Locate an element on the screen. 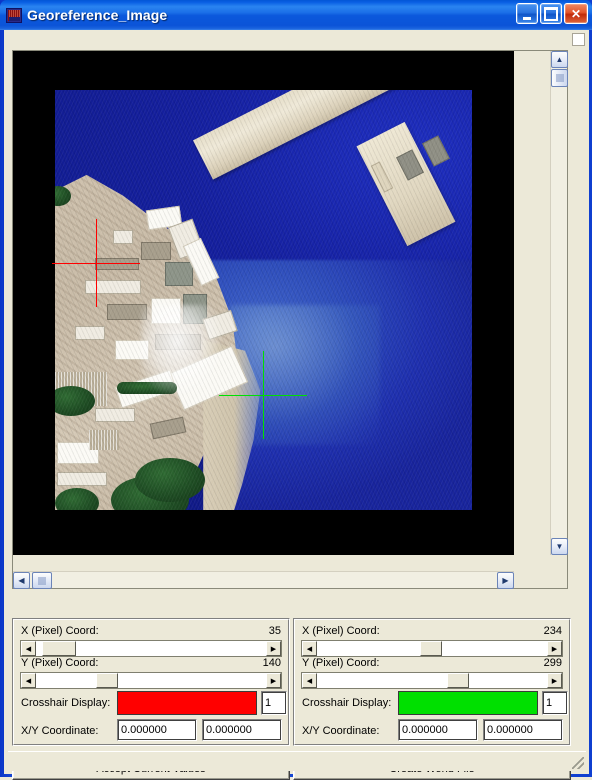 This screenshot has width=592, height=780. point-2-x-slider-left-arrow: ◀ is located at coordinates (309, 648).